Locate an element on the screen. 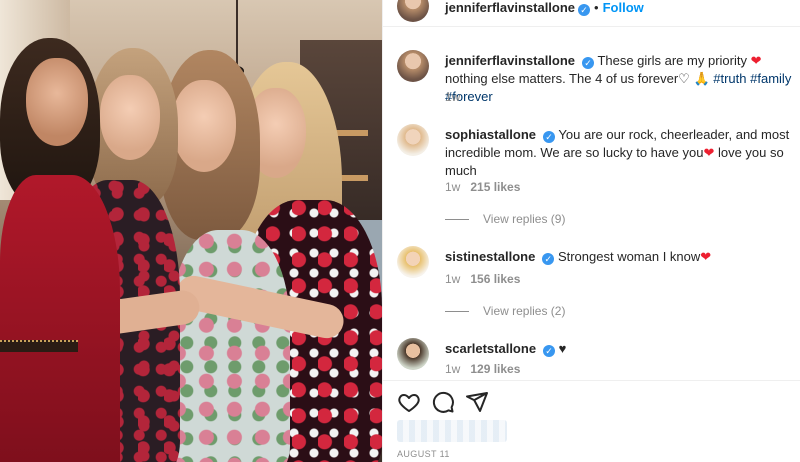 Image resolution: width=800 pixels, height=462 pixels. view-replies-button: View replies (2) is located at coordinates (505, 311).